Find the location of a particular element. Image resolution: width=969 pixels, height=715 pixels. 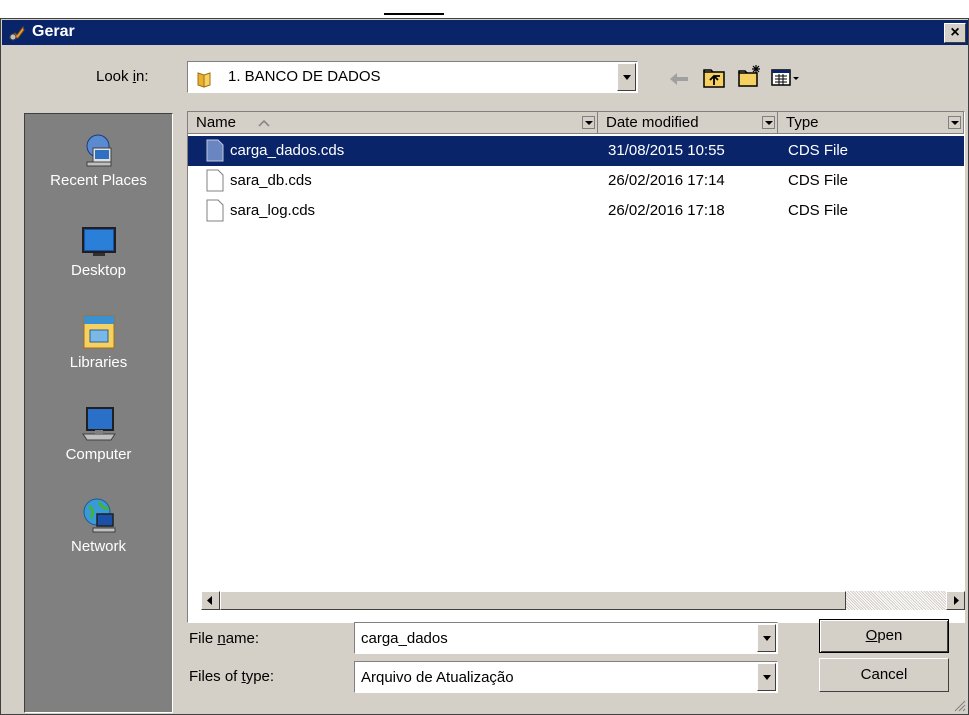

file-type-combo: Arquivo de Atualização is located at coordinates (566, 677).